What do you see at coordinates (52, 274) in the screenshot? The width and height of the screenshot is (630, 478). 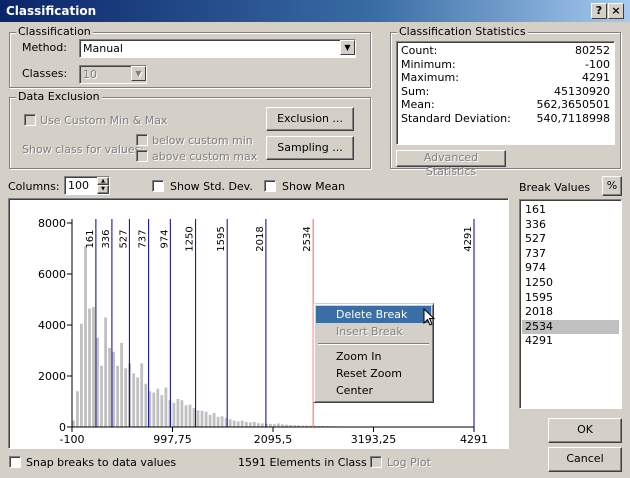 I see `y-tick-label: 6000` at bounding box center [52, 274].